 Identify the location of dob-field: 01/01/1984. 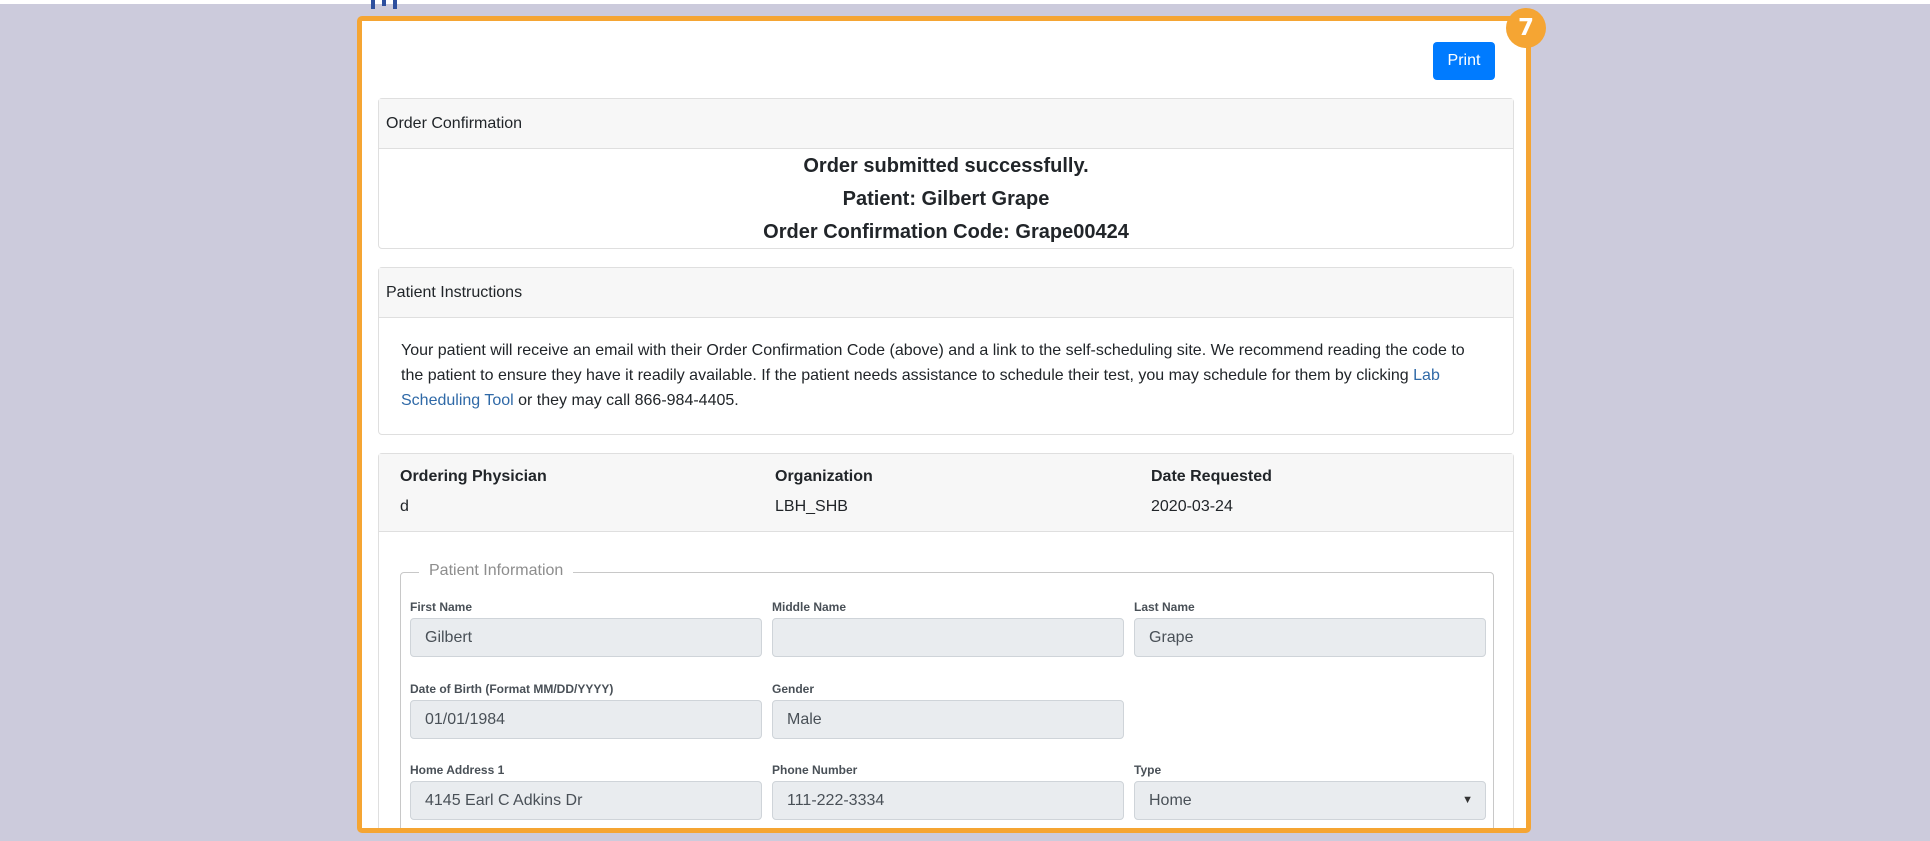
(586, 719).